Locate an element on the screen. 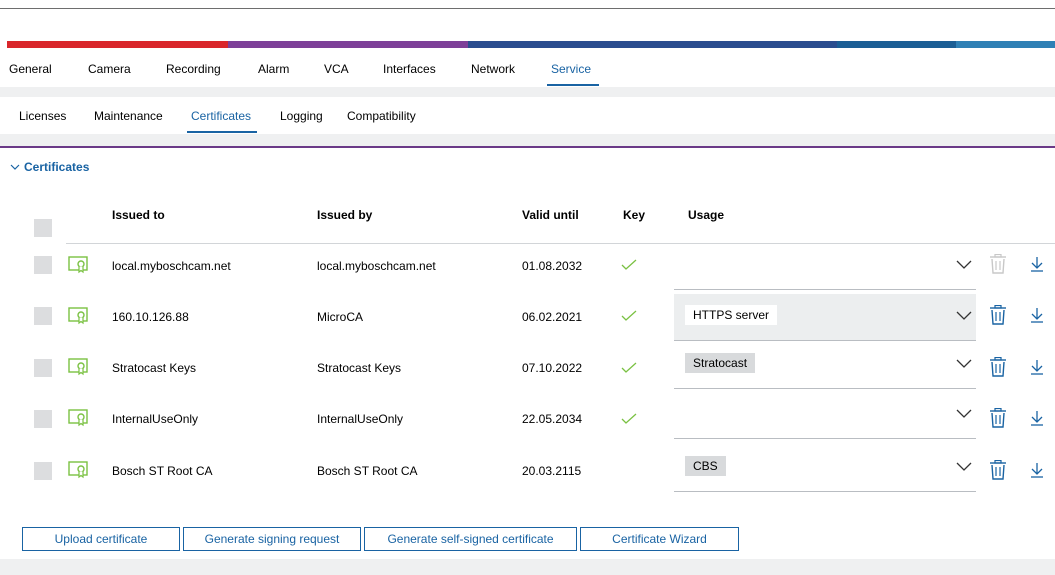 The width and height of the screenshot is (1055, 575). section-divider is located at coordinates (527, 147).